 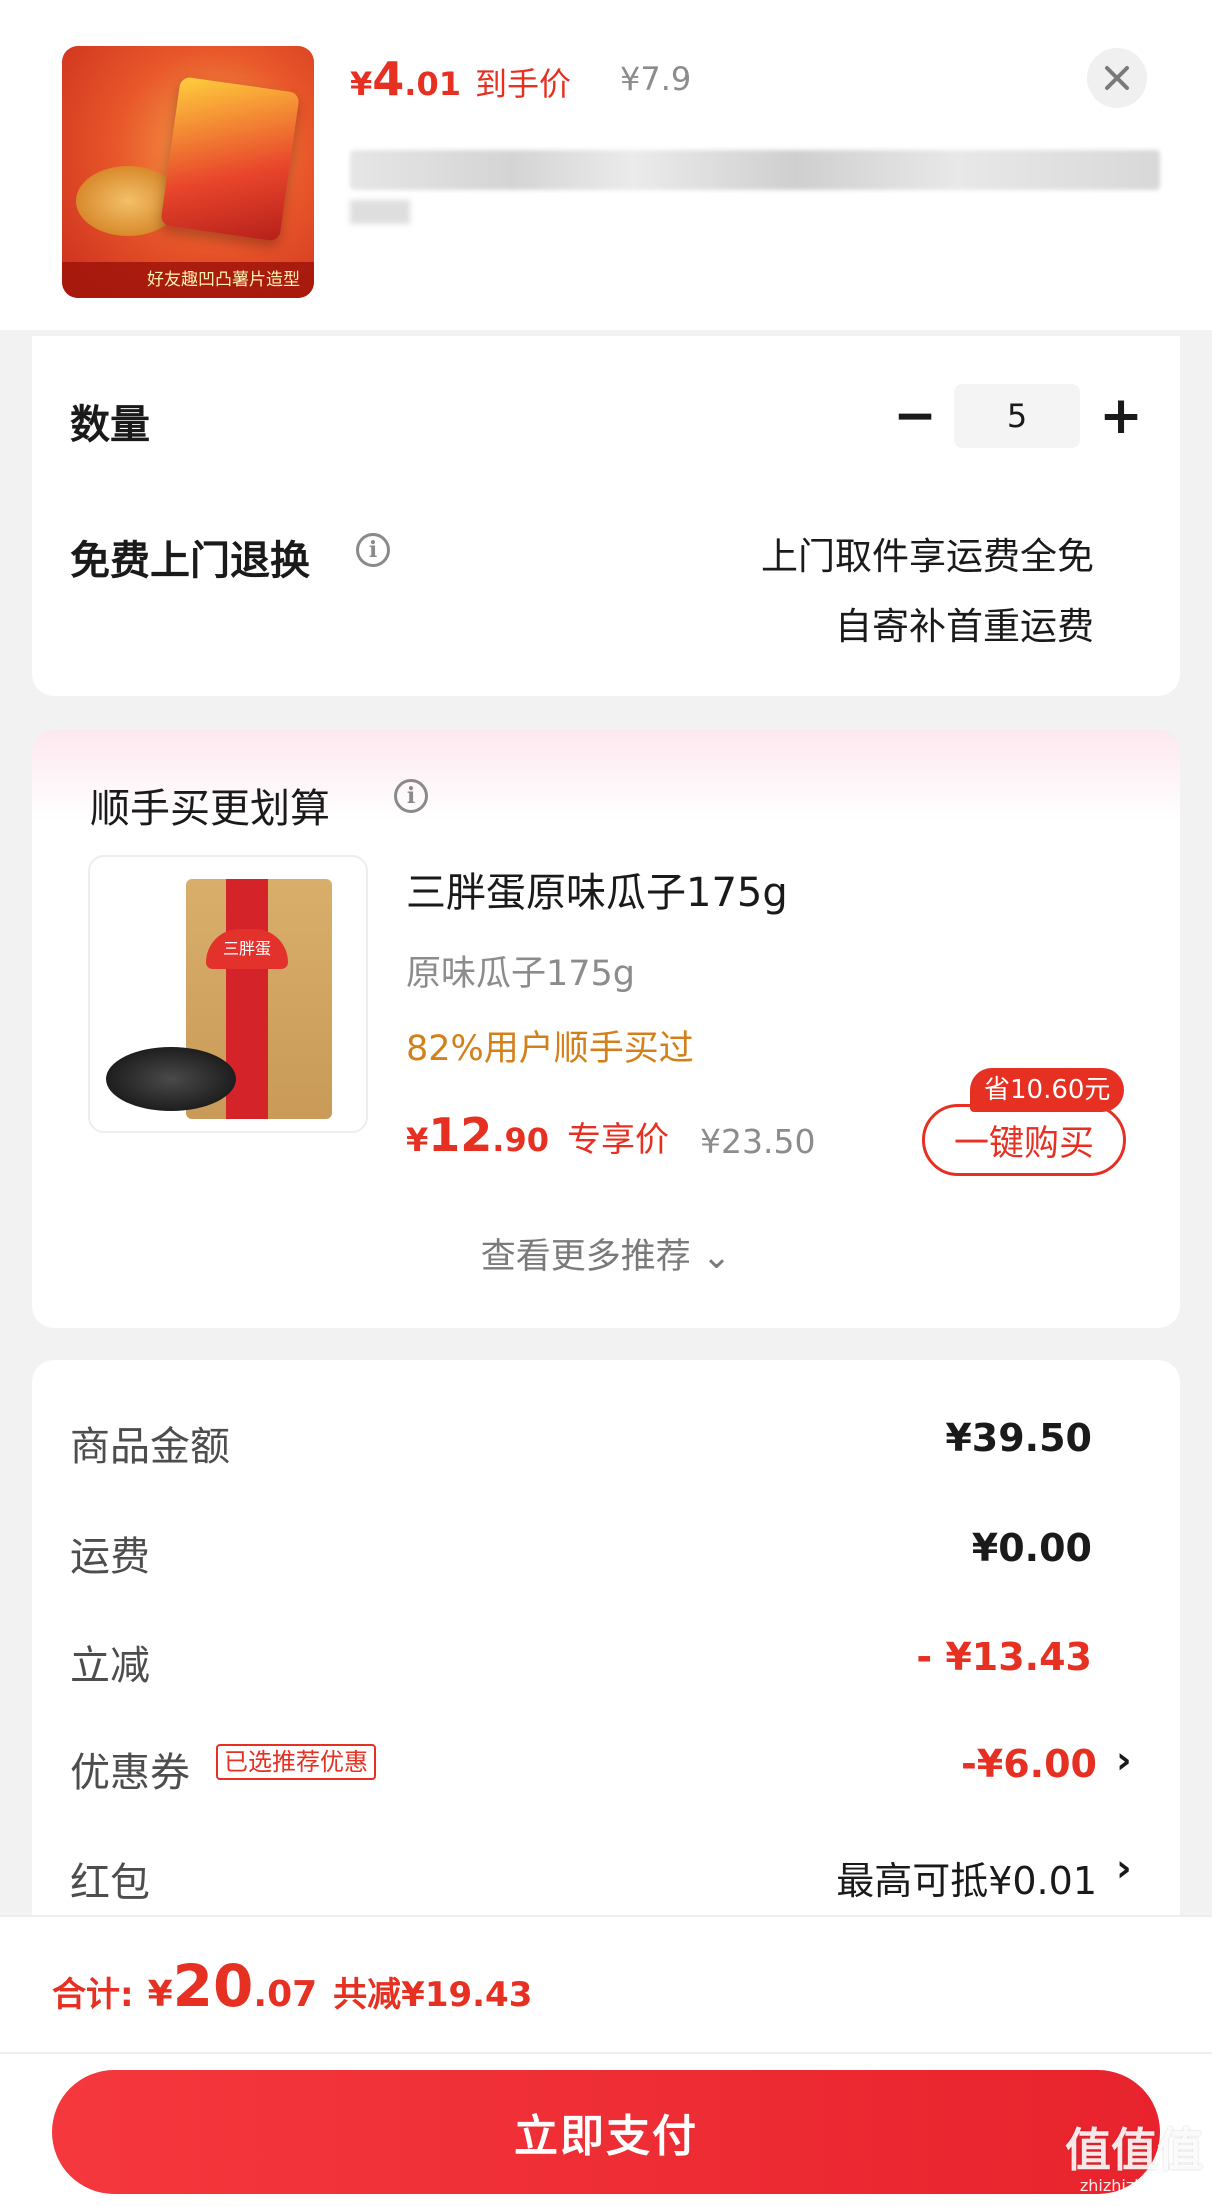 What do you see at coordinates (285, 1994) in the screenshot?
I see `total-decimal: .07` at bounding box center [285, 1994].